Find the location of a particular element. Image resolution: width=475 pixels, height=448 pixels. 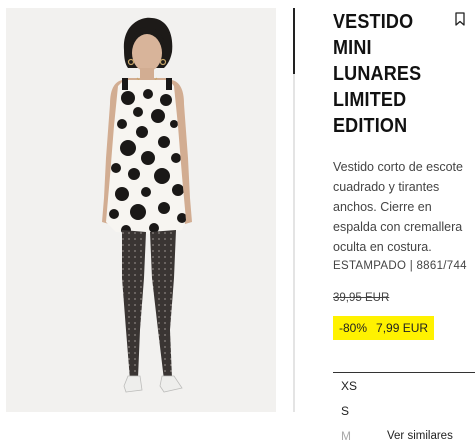

product-reference: ESTAMPADO | 8861/744 is located at coordinates (400, 266).